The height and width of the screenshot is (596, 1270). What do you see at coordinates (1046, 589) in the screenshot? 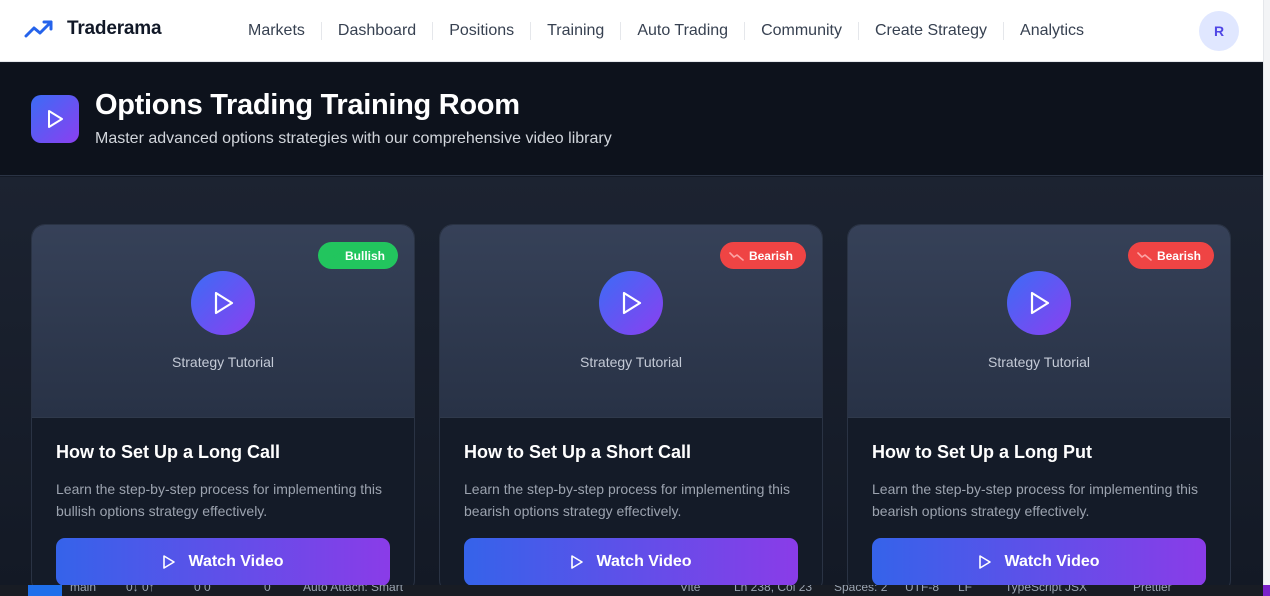
I see `status-language: TypeScript JSX` at bounding box center [1046, 589].